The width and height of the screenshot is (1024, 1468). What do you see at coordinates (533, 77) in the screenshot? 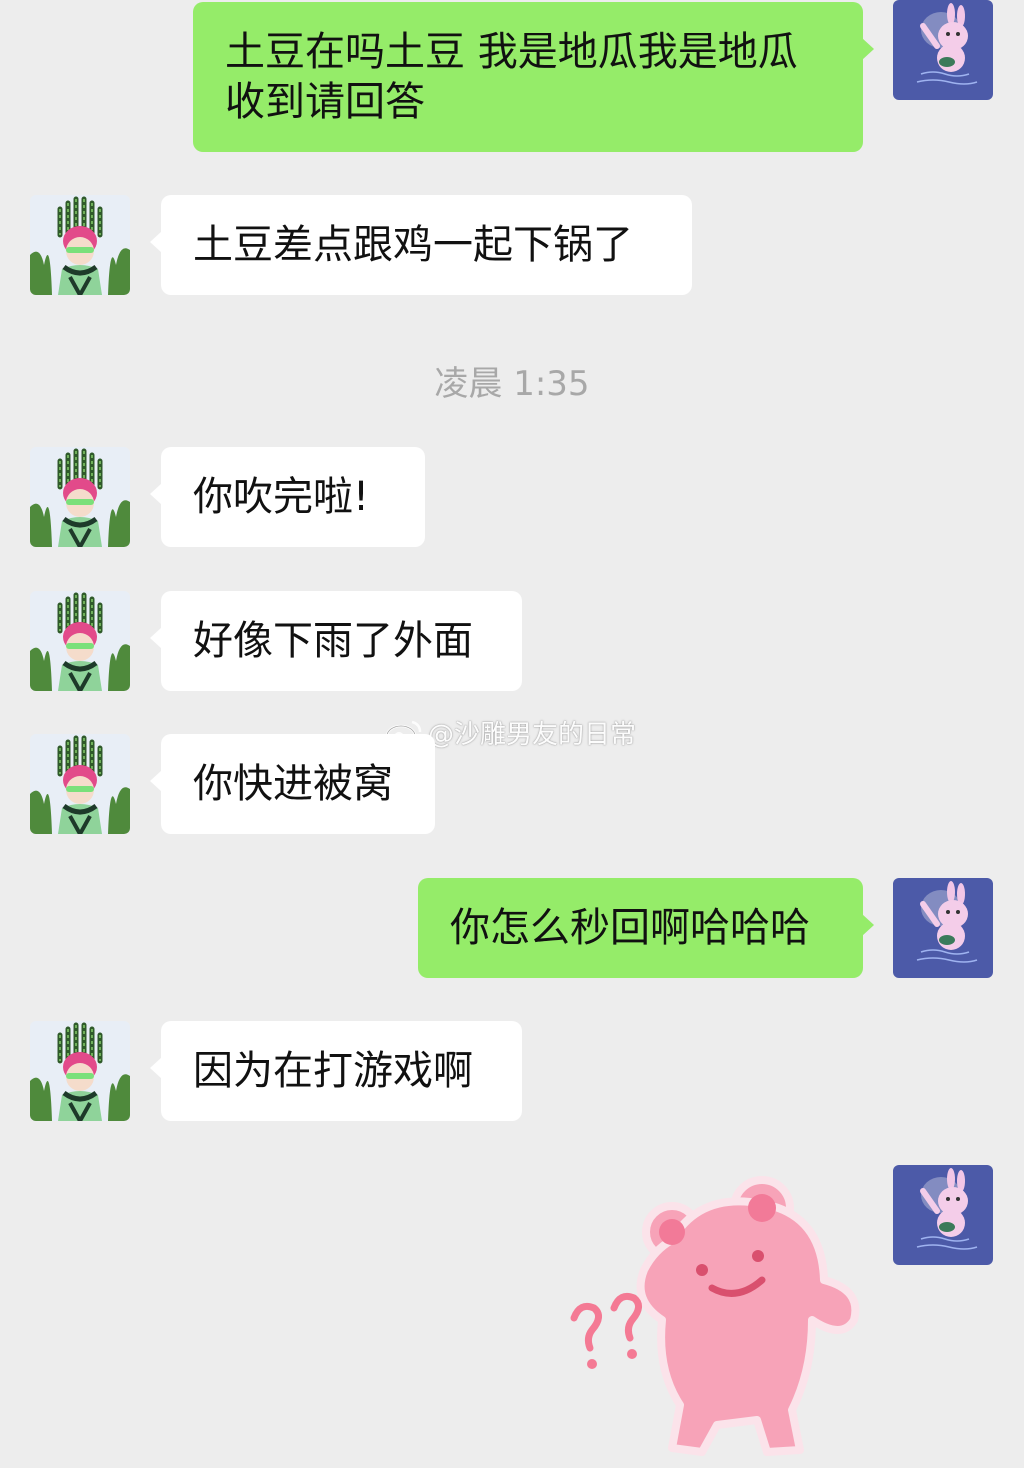
I see `message-bubble-outgoing: 土豆在吗土豆 我是地瓜我是地瓜收到请回答` at bounding box center [533, 77].